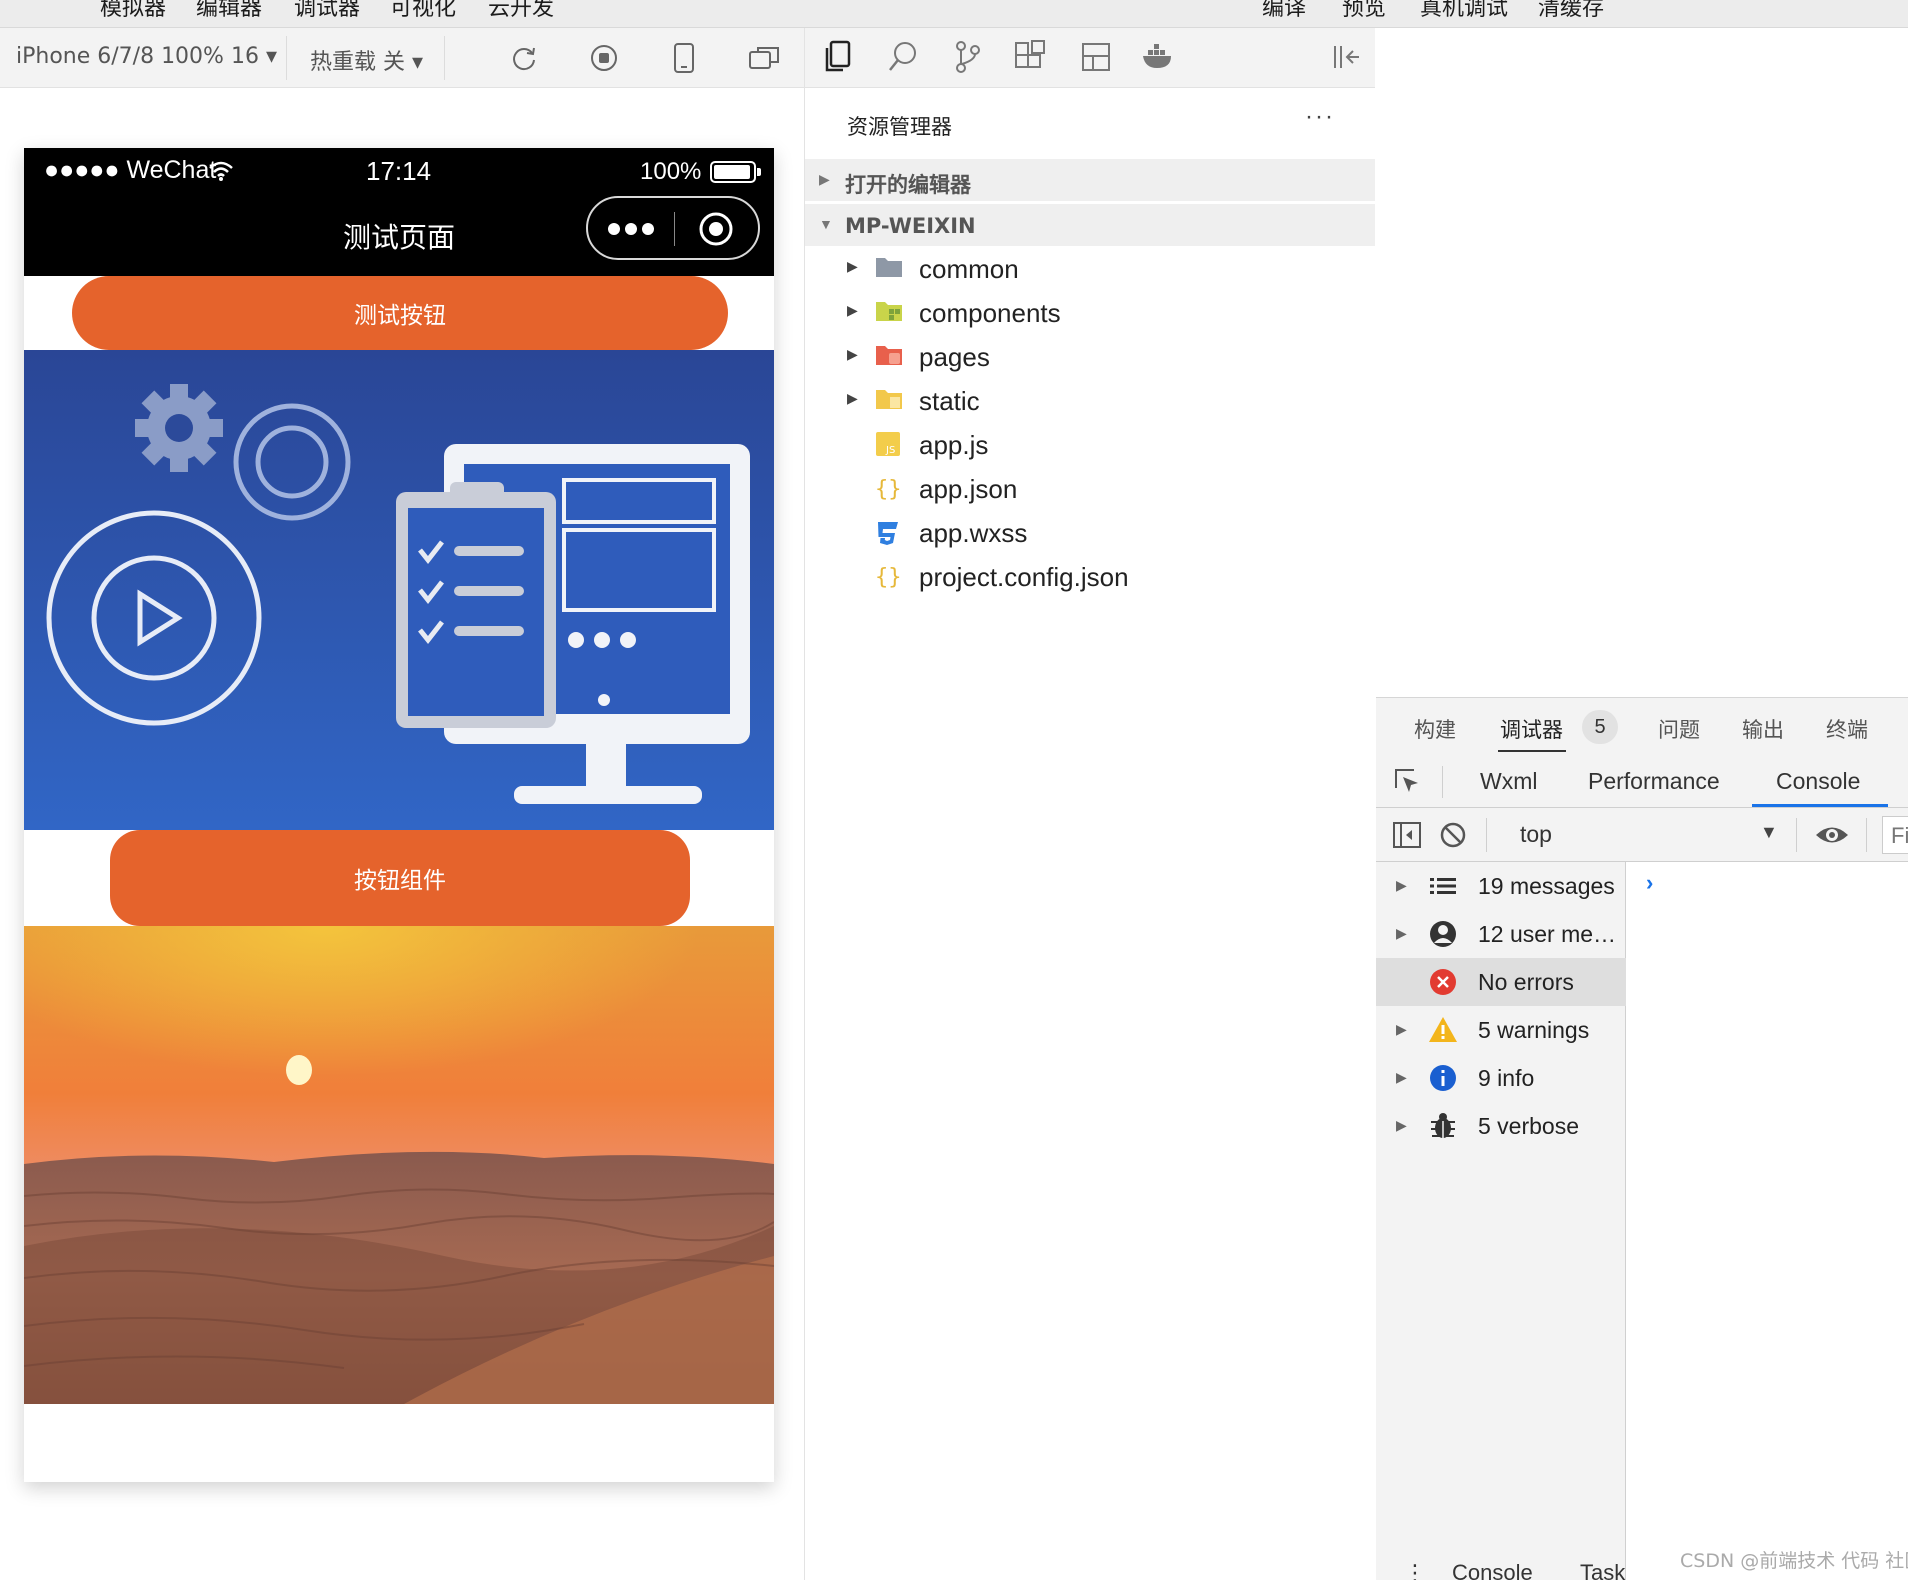  What do you see at coordinates (1284, 11) in the screenshot?
I see `menu-compile: 编译` at bounding box center [1284, 11].